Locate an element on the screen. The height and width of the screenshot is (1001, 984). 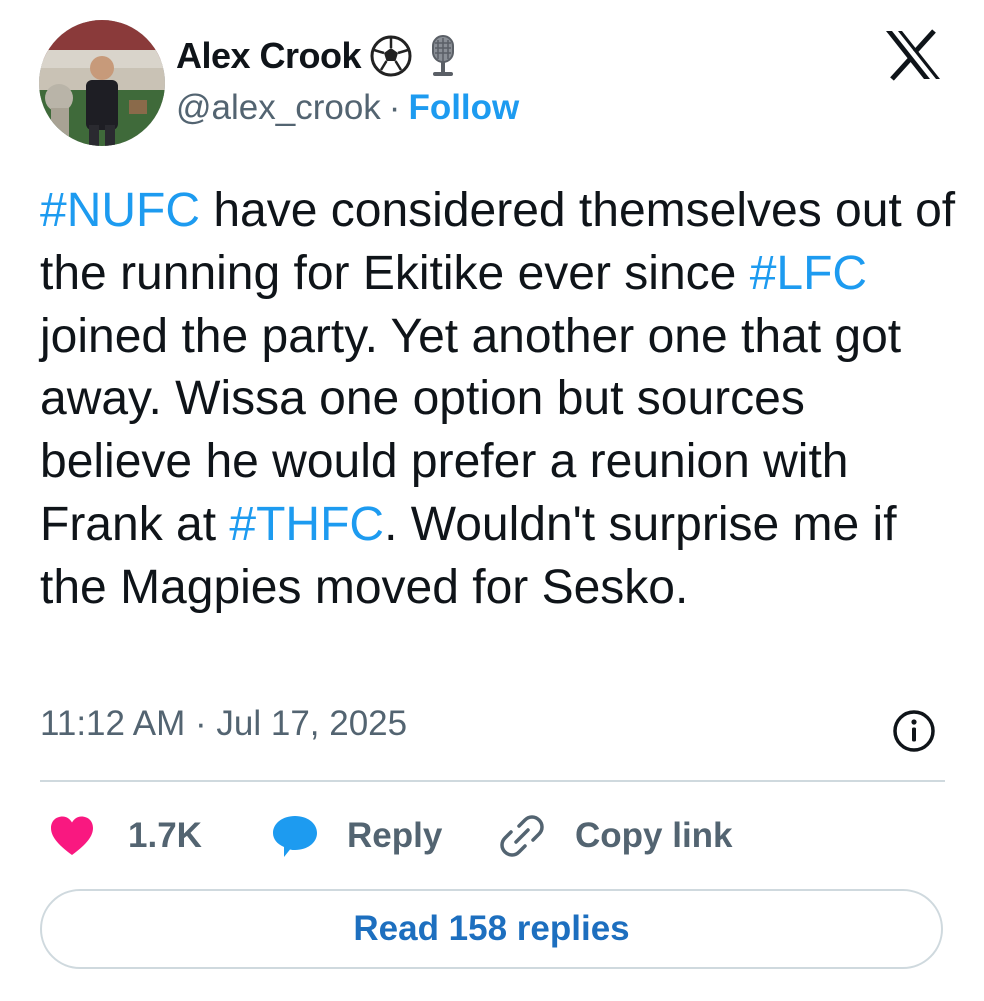
soccer-ball-icon is located at coordinates (391, 56).